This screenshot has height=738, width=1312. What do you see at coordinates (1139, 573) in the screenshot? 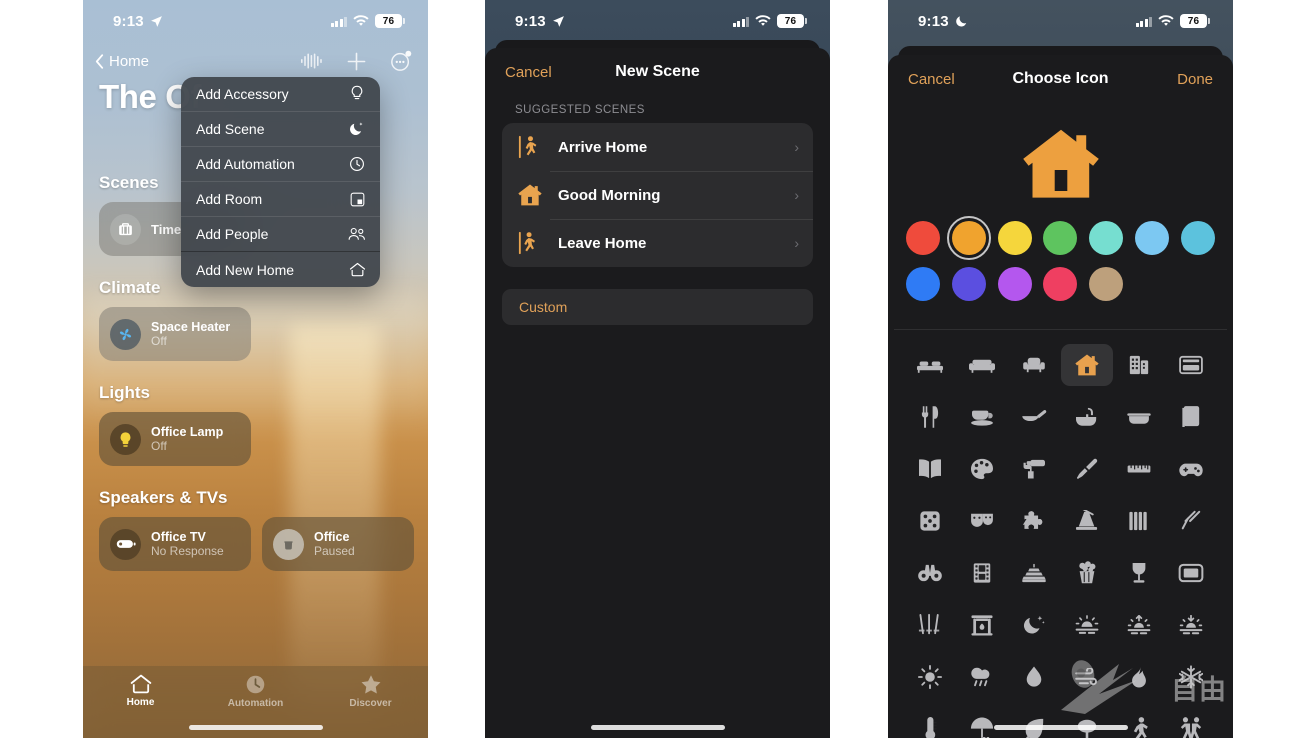
I see `icon-cell-wine-glass-icon` at bounding box center [1139, 573].